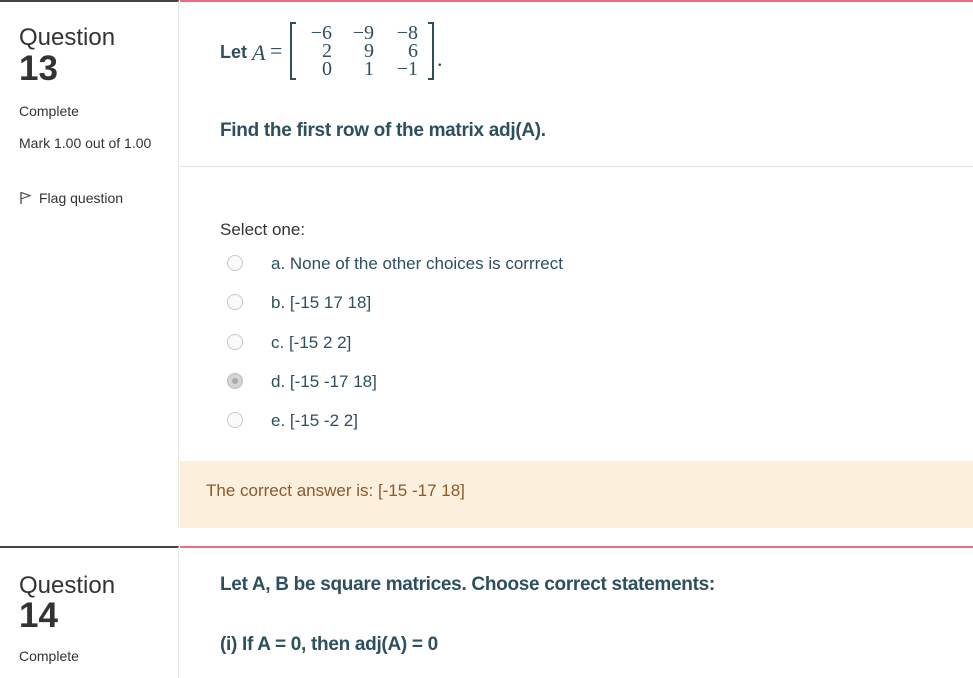  Describe the element at coordinates (335, 490) in the screenshot. I see `correct-answer-text: The correct answer is: [-15 -17 18]` at that location.